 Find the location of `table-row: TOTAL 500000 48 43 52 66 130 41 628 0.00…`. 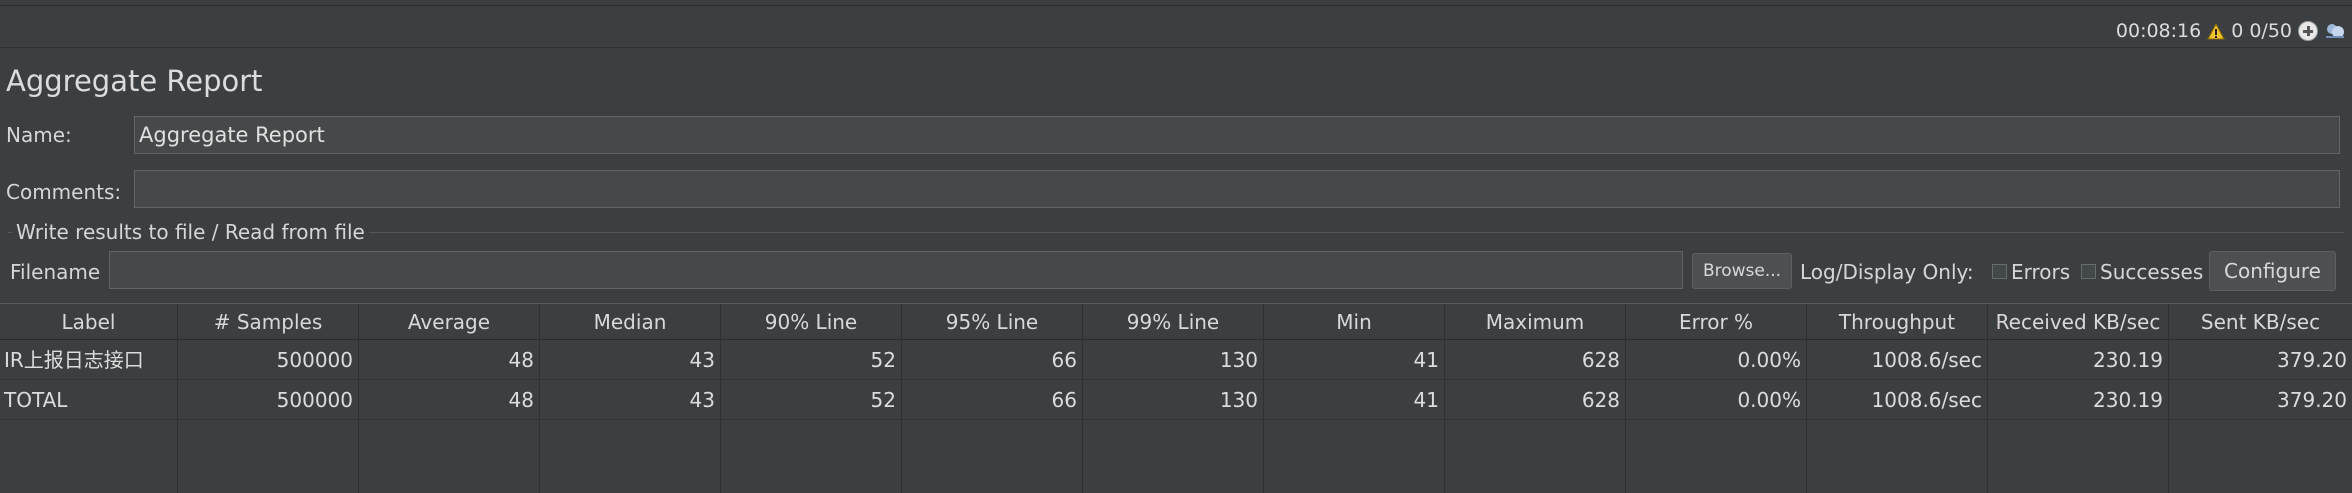

table-row: TOTAL 500000 48 43 52 66 130 41 628 0.00… is located at coordinates (1176, 400).